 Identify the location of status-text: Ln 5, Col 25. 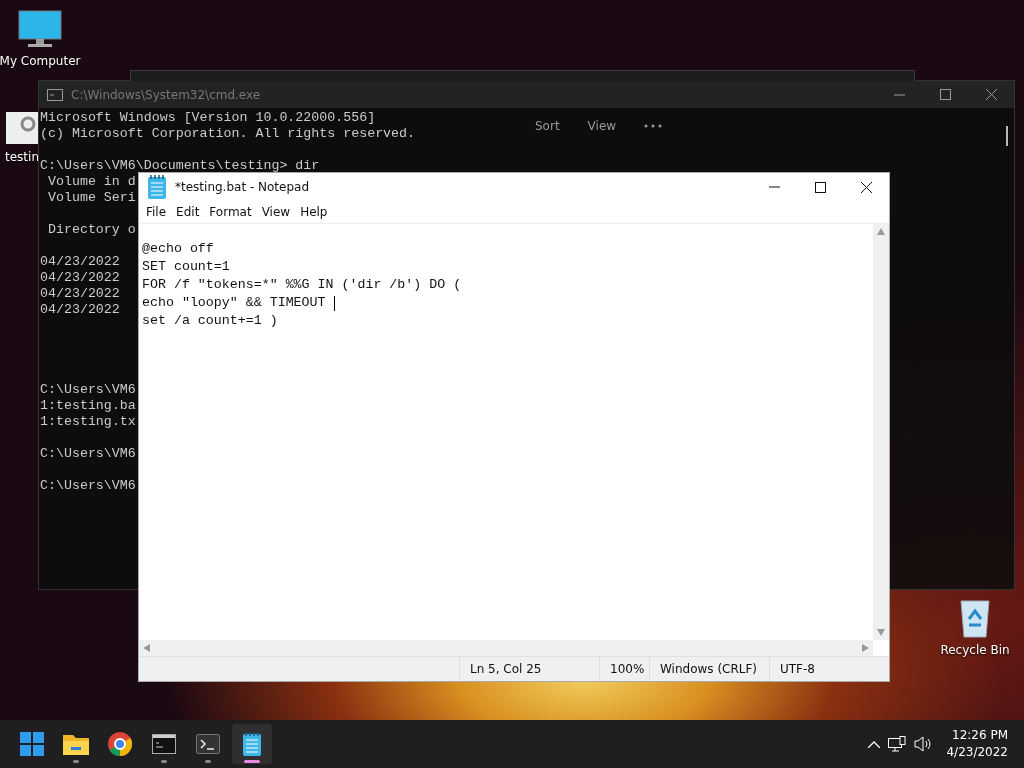
(529, 669).